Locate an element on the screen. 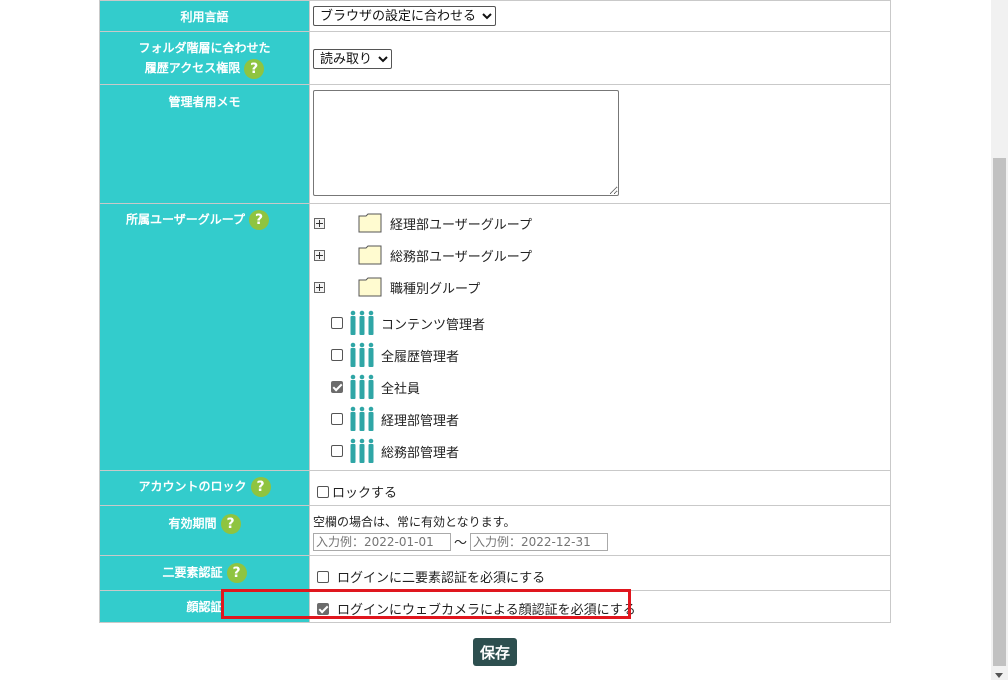  row-language: 利用言語 ブラウザの設定に合わせる is located at coordinates (495, 16).